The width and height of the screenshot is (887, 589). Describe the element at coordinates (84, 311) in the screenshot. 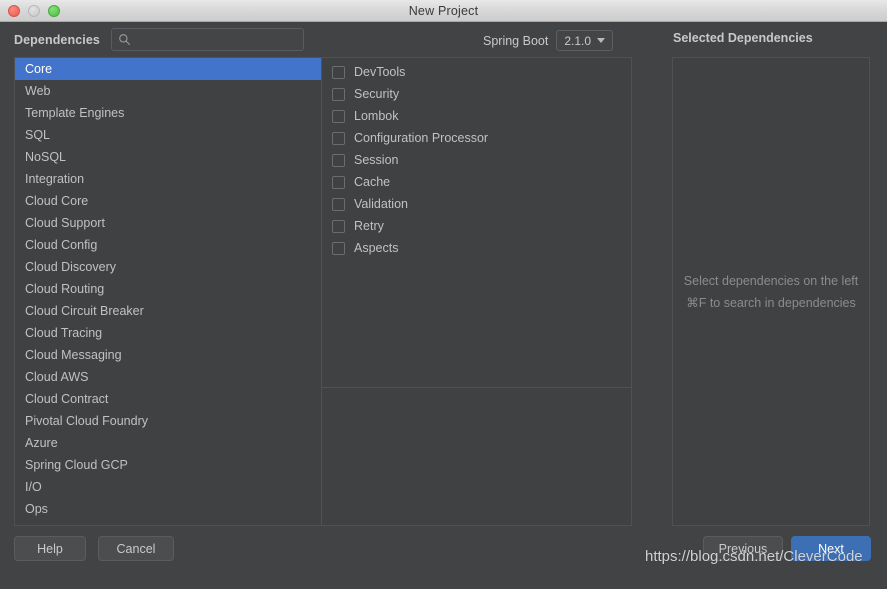

I see `category-item-label: Cloud Circuit Breaker` at that location.